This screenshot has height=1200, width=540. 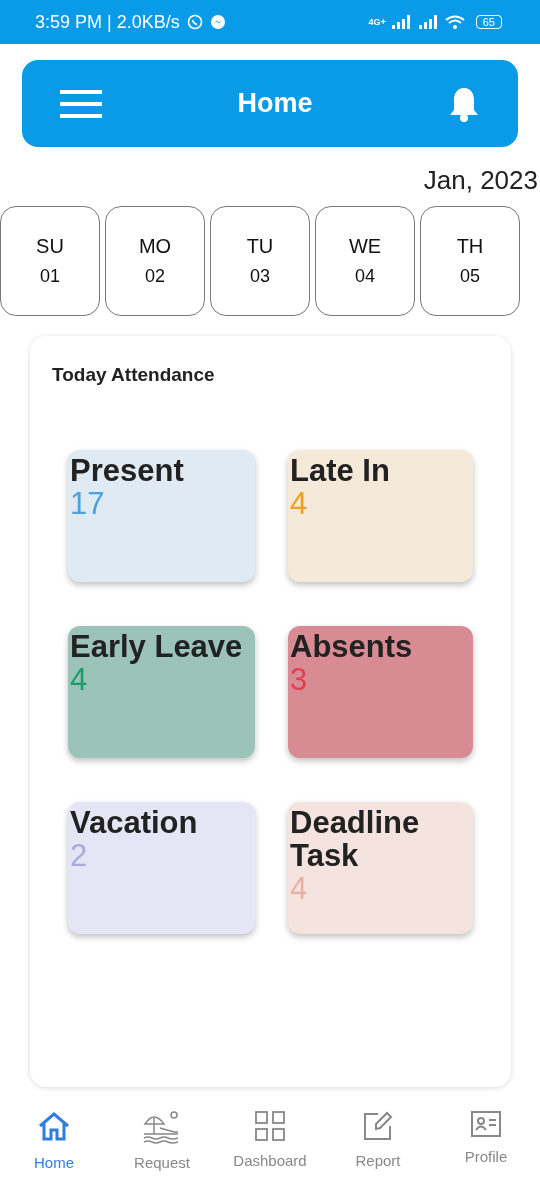 What do you see at coordinates (161, 692) in the screenshot?
I see `stat-card: Early Leave 4` at bounding box center [161, 692].